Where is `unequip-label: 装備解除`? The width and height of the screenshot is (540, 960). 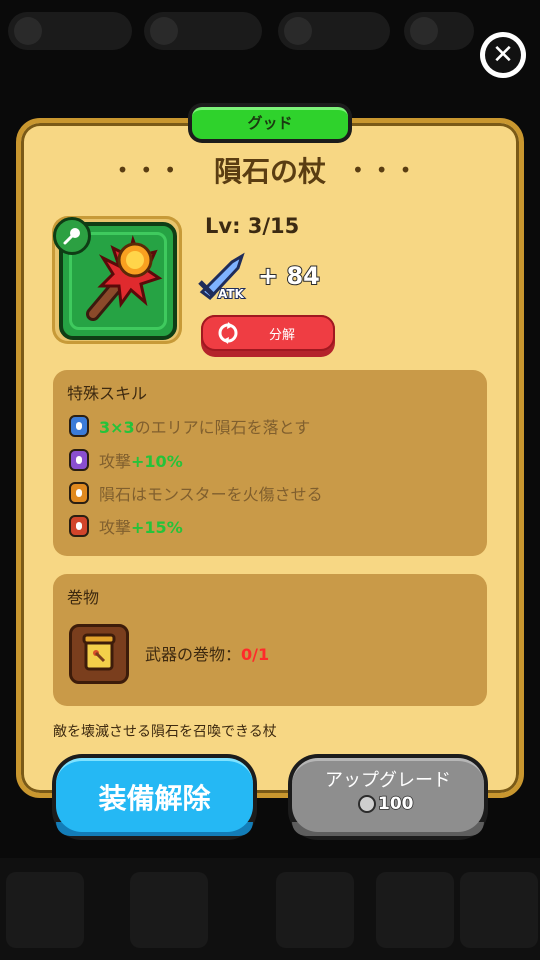
unequip-label: 装備解除 is located at coordinates (154, 798).